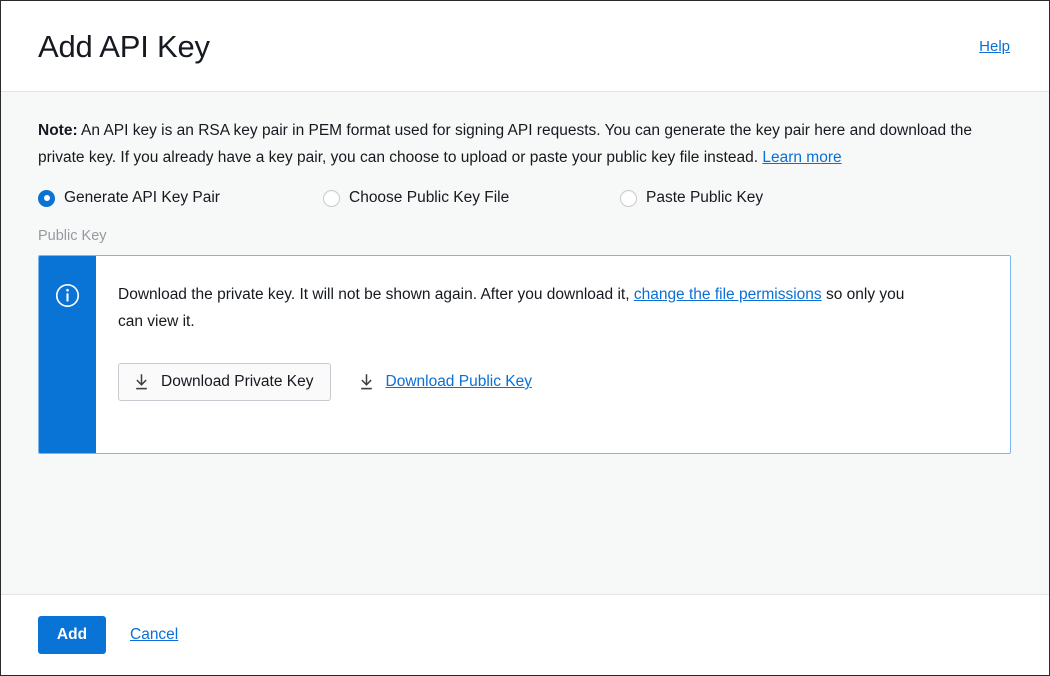 Image resolution: width=1050 pixels, height=676 pixels. Describe the element at coordinates (994, 46) in the screenshot. I see `help-link: Help` at that location.